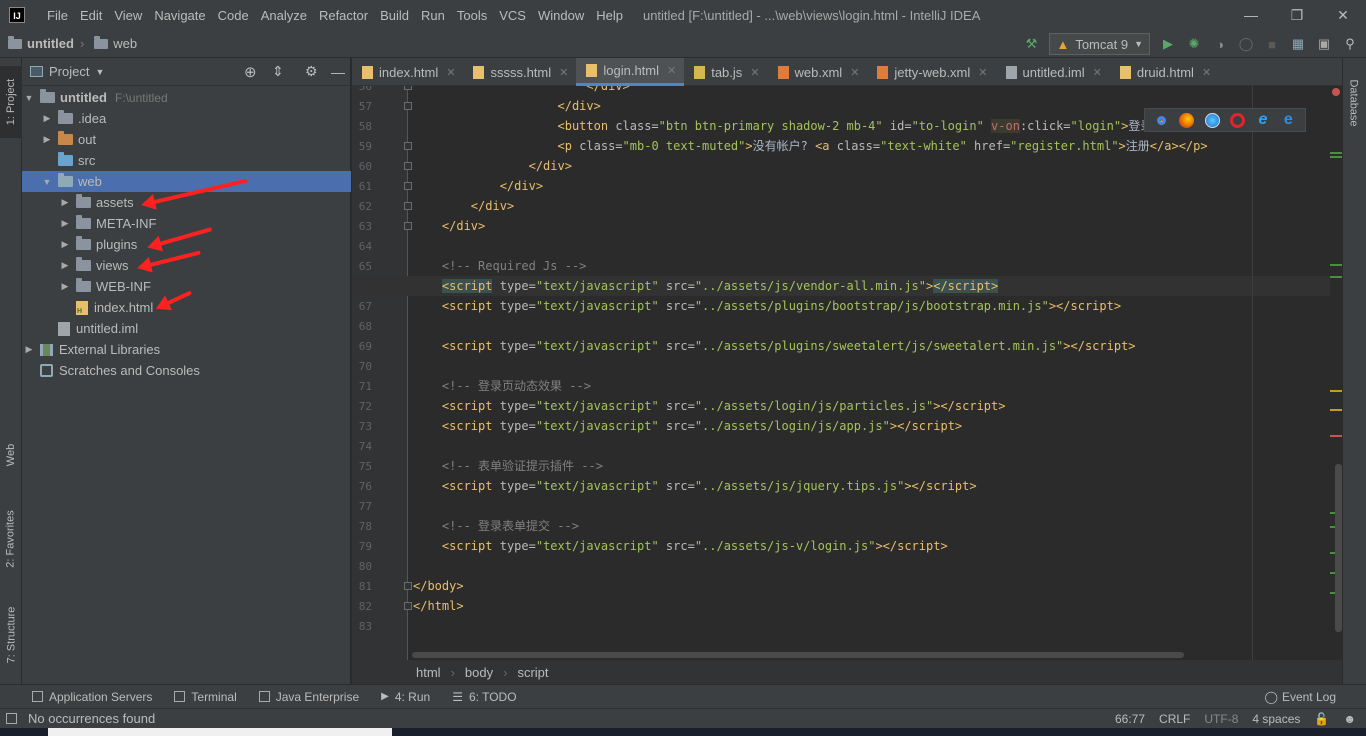  I want to click on event-log-button: ◯ Event Log, so click(1300, 697).